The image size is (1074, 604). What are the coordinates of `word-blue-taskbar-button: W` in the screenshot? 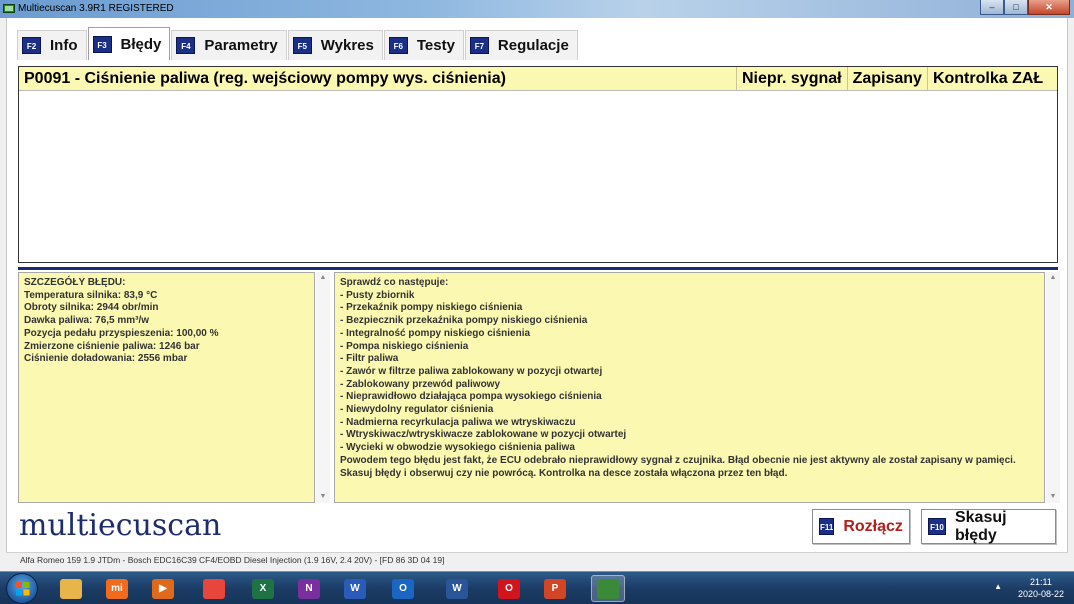 It's located at (355, 588).